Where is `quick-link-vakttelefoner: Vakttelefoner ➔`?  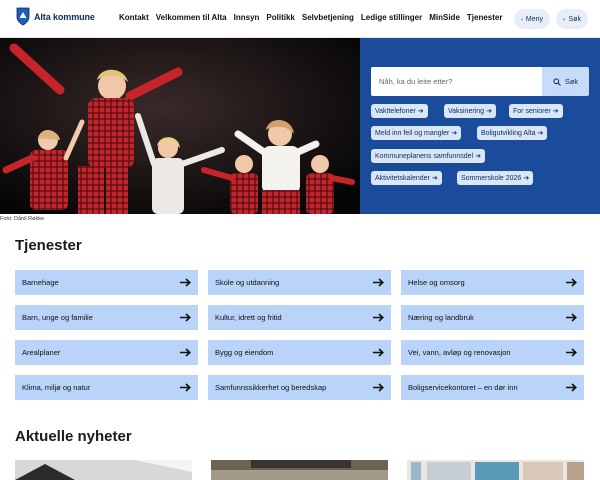
quick-link-vakttelefoner: Vakttelefoner ➔ is located at coordinates (399, 111).